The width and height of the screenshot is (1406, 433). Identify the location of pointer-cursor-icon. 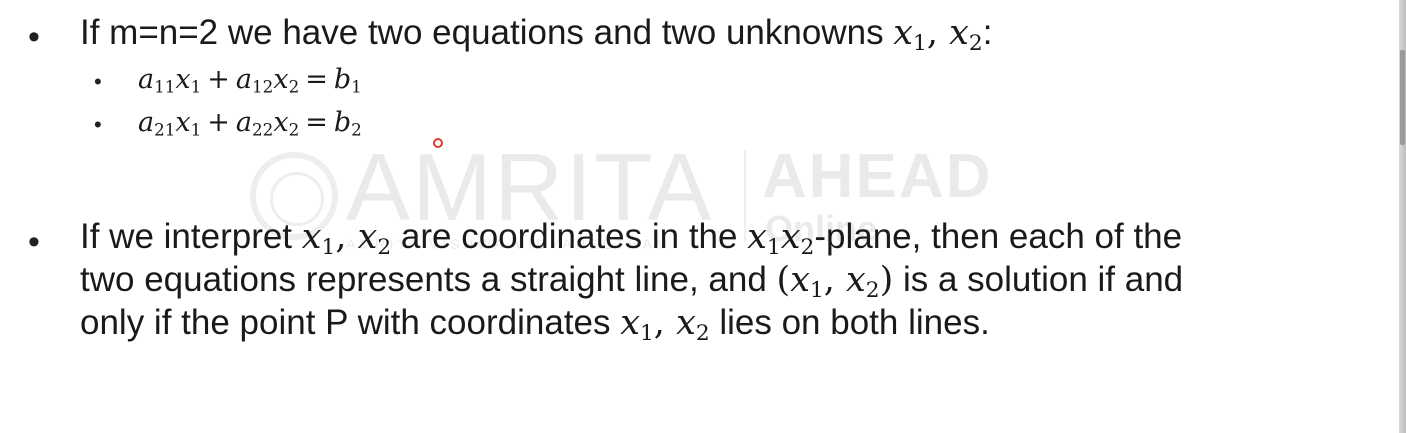
(438, 143).